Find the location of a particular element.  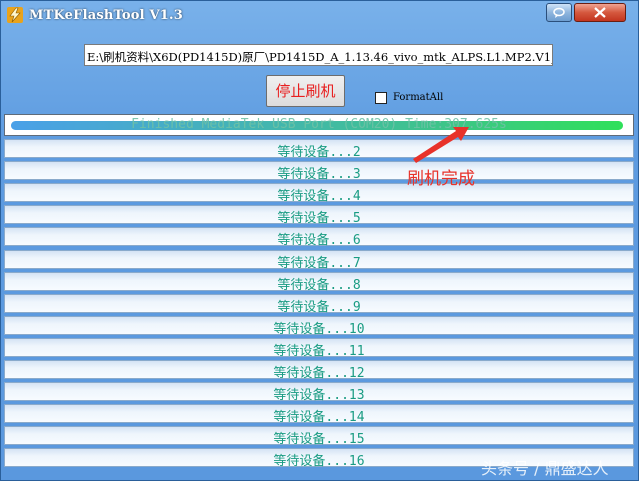

format-all-label: FormatAll is located at coordinates (418, 97).